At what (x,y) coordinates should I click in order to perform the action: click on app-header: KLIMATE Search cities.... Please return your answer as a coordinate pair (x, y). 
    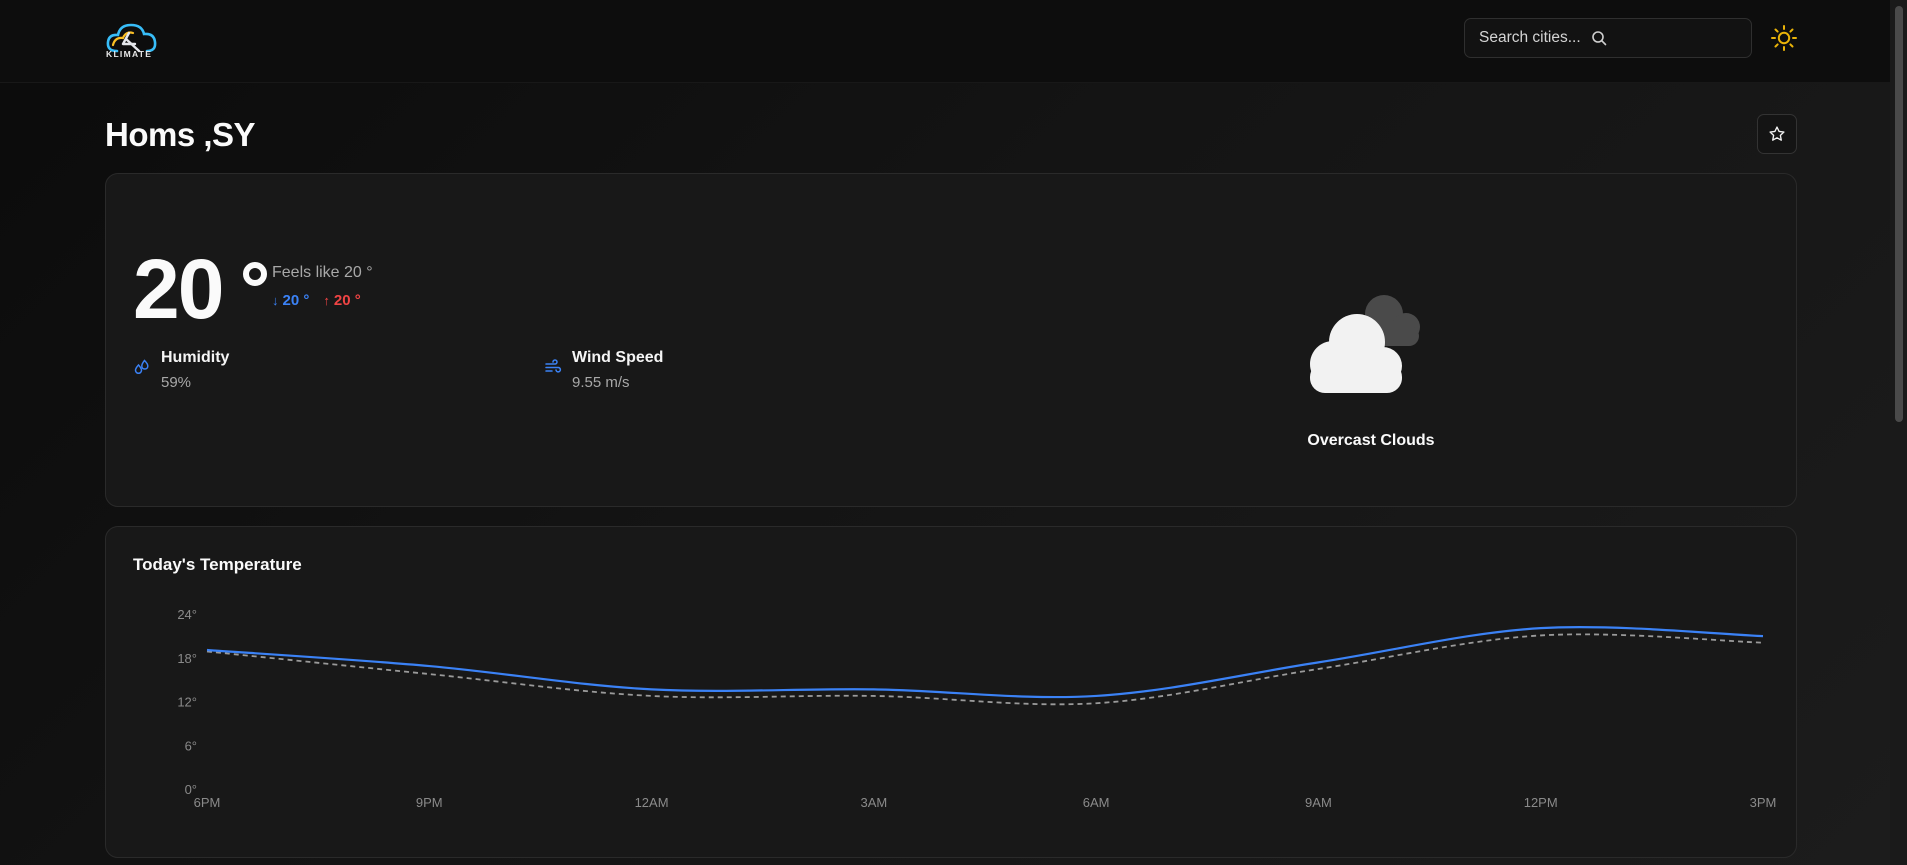
    Looking at the image, I should click on (945, 41).